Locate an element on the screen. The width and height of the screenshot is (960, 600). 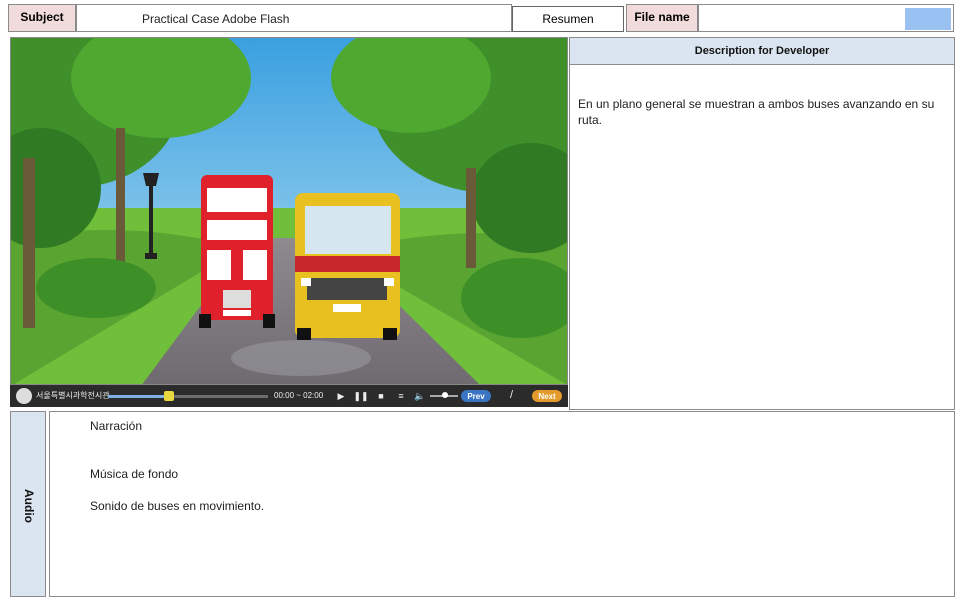
filename-accent-box is located at coordinates (928, 19).